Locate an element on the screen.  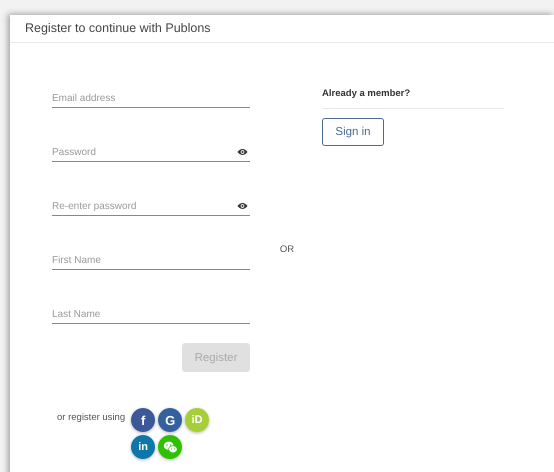
social-login-button: G is located at coordinates (170, 420).